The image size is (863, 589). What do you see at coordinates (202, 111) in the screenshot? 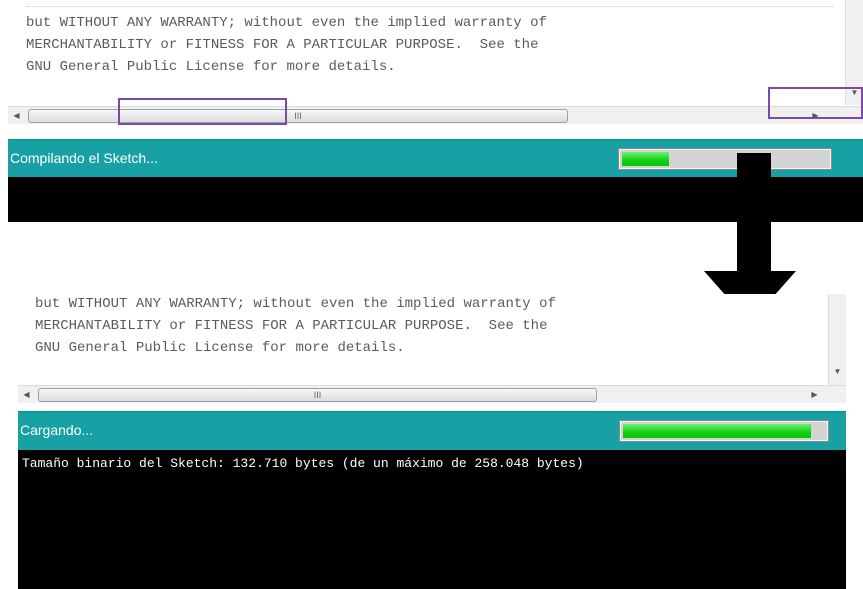
I see `highlight-box-scroll-thumb` at bounding box center [202, 111].